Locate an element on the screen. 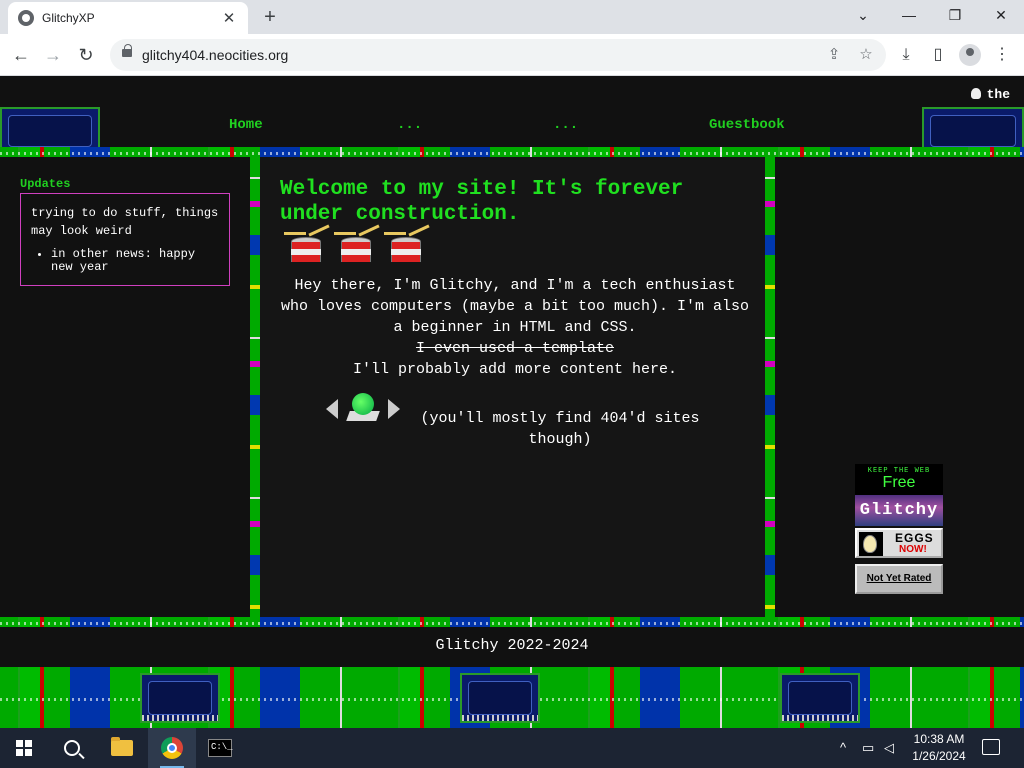 This screenshot has width=1024, height=768. keep-web-free-badge: KEEP THE WEB Free is located at coordinates (899, 479).